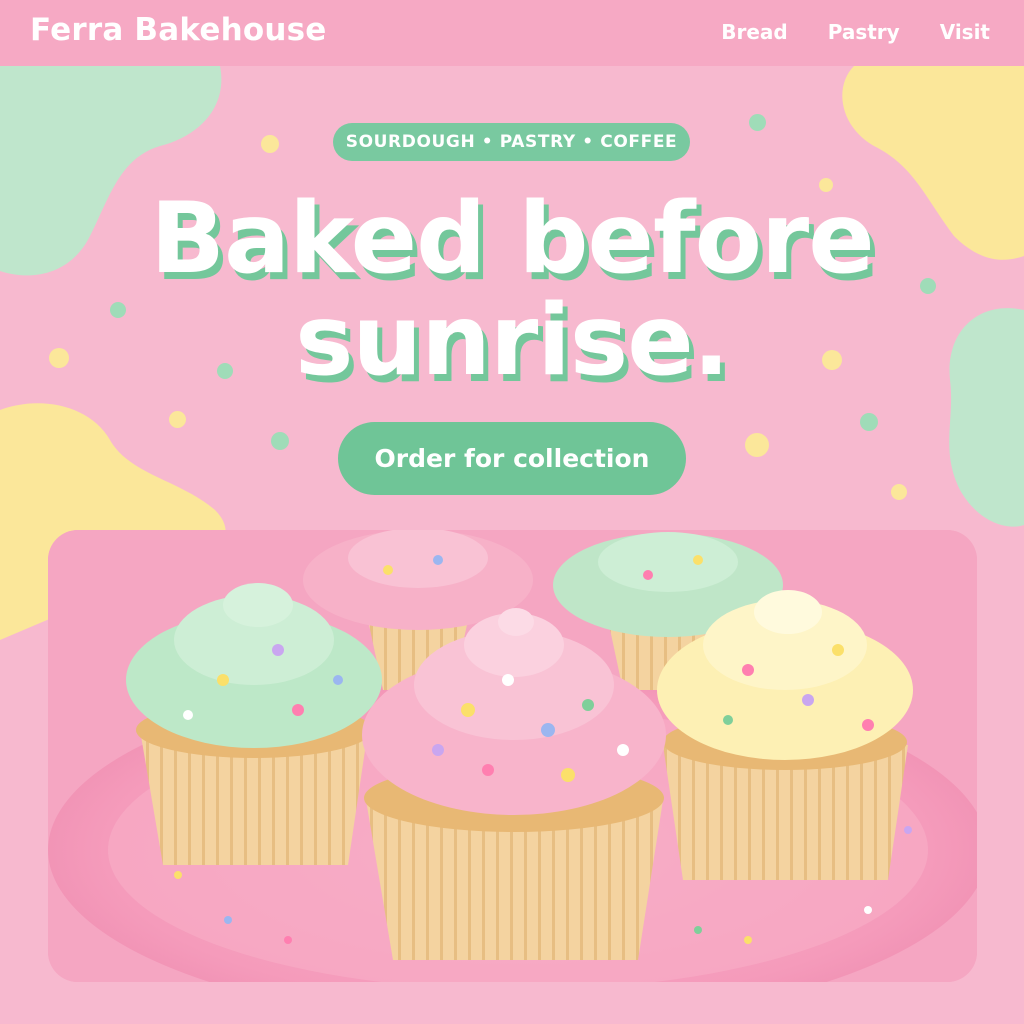 This screenshot has height=1024, width=1024. I want to click on nav-link-bread: Bread, so click(754, 32).